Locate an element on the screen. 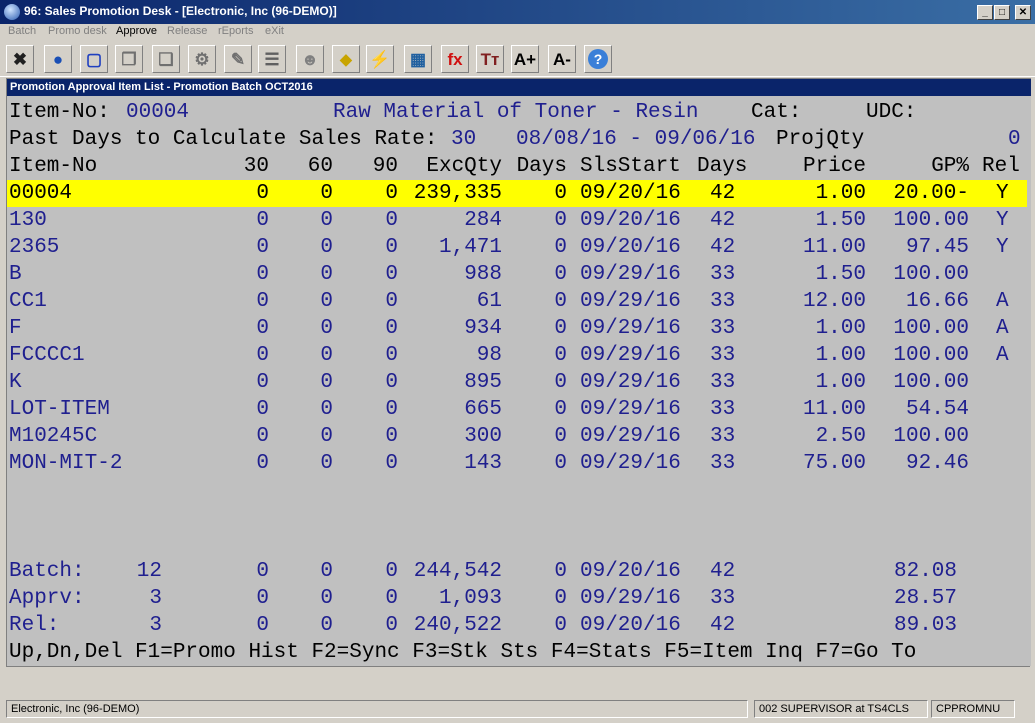 Image resolution: width=1035 pixels, height=723 pixels. globe-button: ● is located at coordinates (58, 59).